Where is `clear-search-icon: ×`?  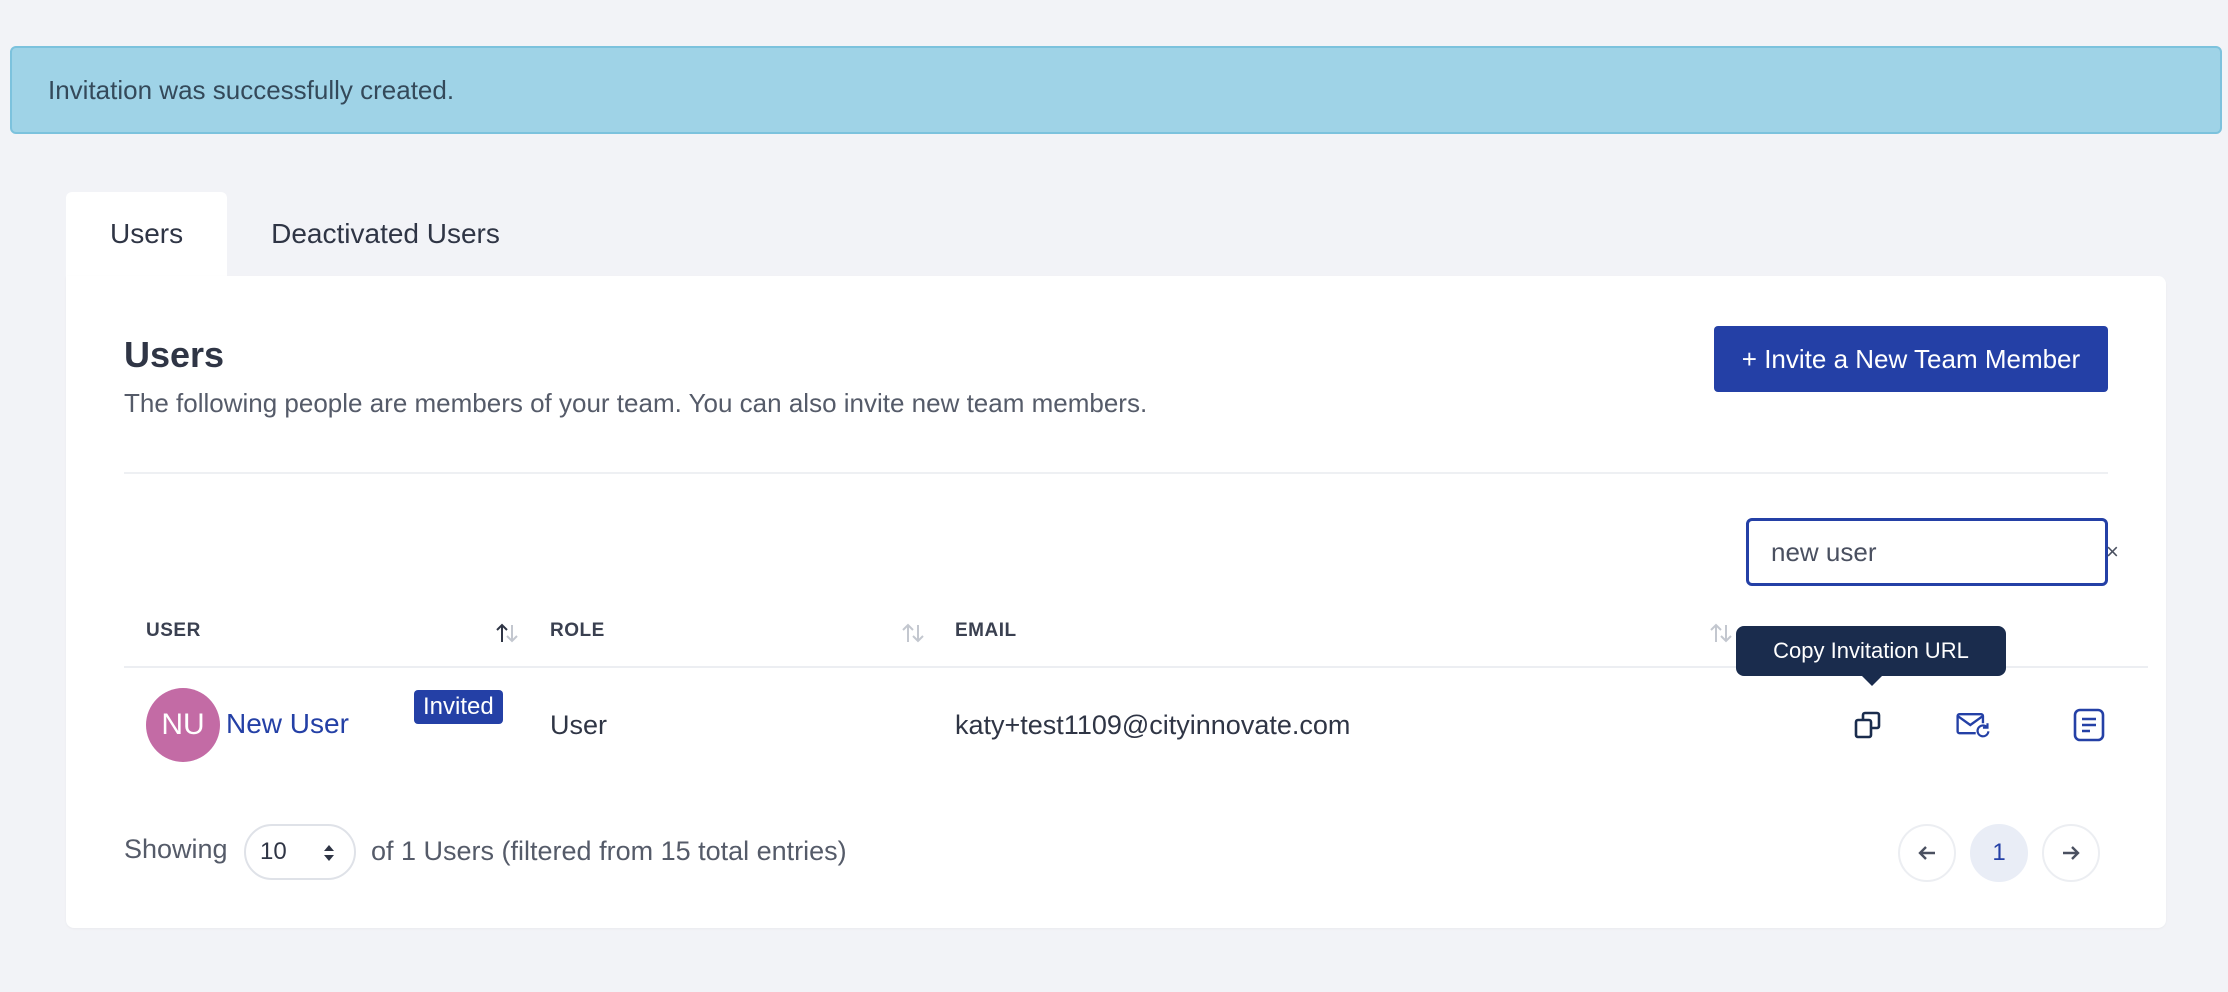 clear-search-icon: × is located at coordinates (2112, 552).